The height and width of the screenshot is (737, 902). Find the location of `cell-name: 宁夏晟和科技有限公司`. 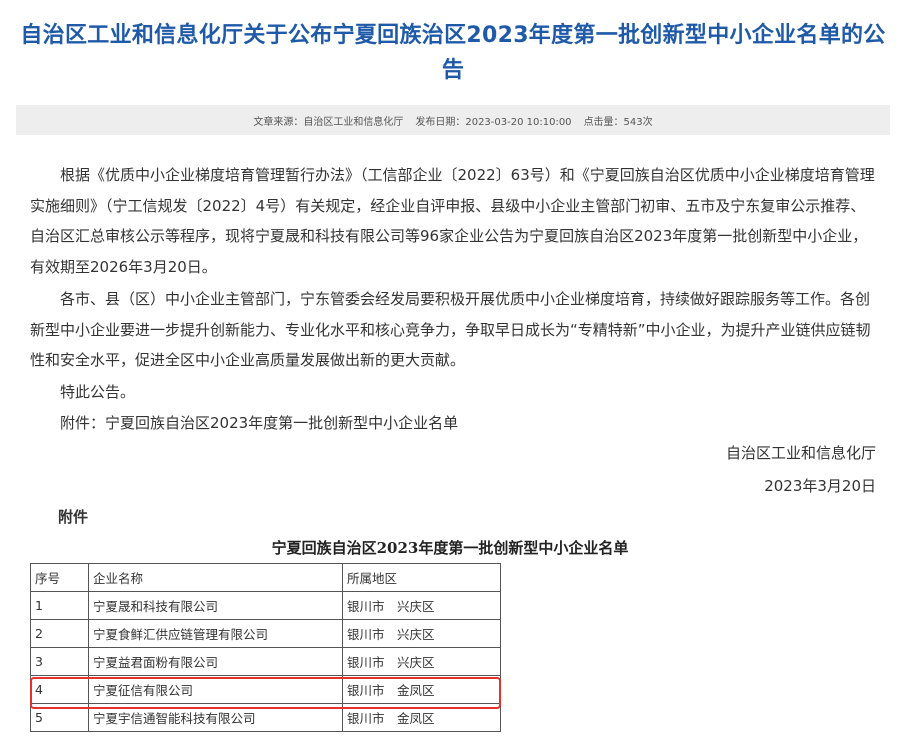

cell-name: 宁夏晟和科技有限公司 is located at coordinates (215, 605).